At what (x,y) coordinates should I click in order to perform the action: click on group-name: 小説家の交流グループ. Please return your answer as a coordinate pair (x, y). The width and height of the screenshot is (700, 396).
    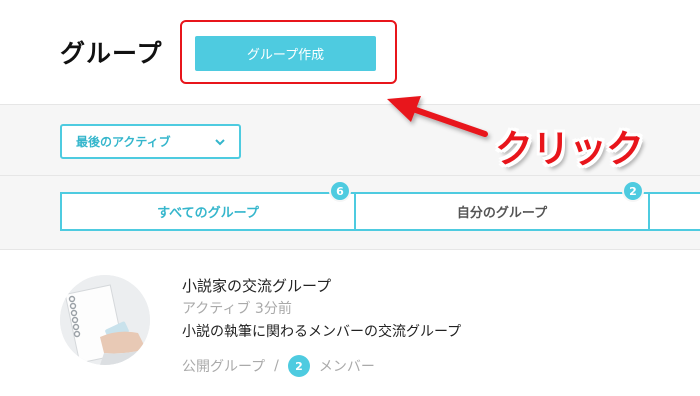
    Looking at the image, I should click on (256, 285).